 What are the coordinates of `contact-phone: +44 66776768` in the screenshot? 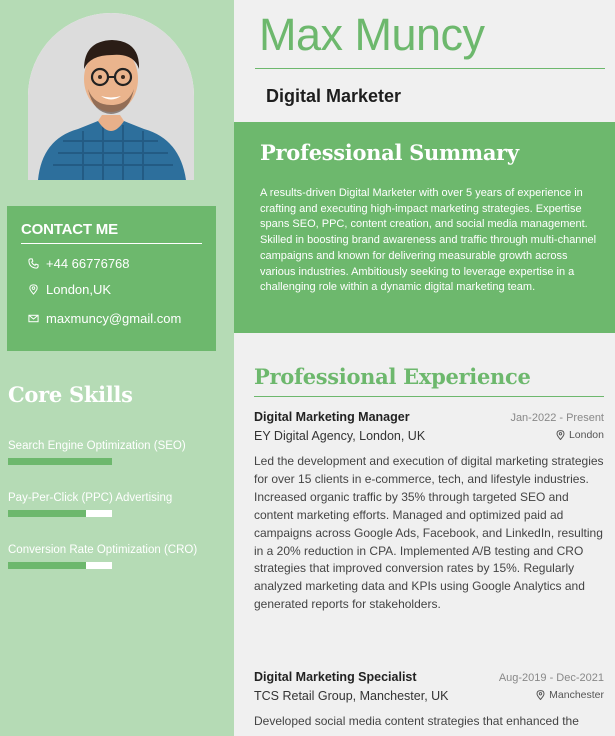 It's located at (111, 263).